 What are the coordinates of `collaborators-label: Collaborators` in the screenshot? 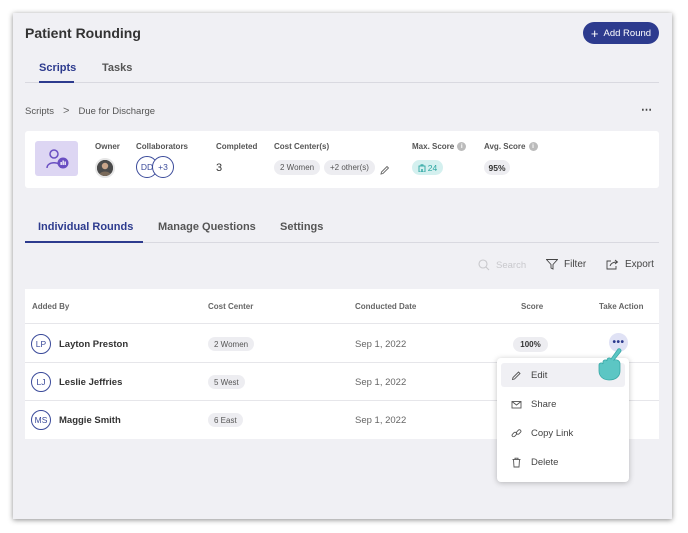 It's located at (162, 146).